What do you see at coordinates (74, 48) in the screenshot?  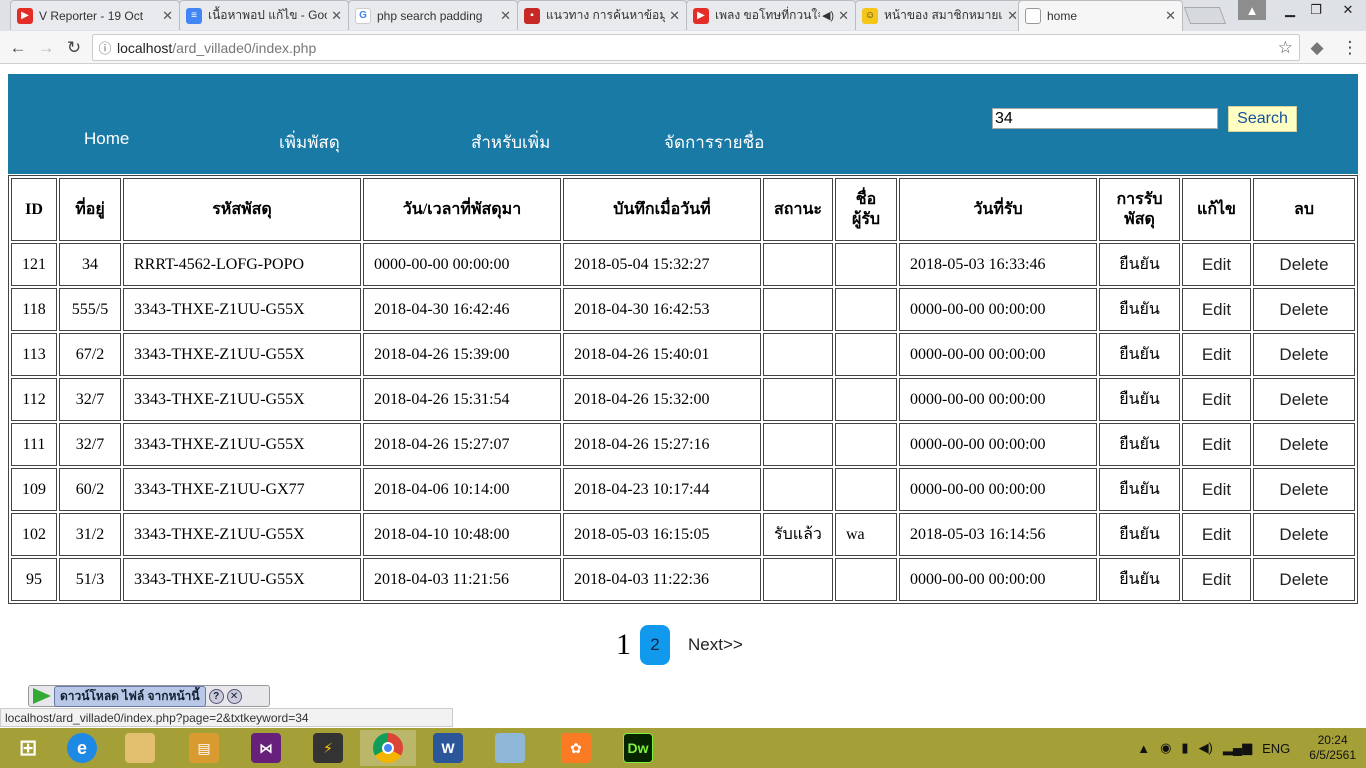 I see `reload-icon: ↻` at bounding box center [74, 48].